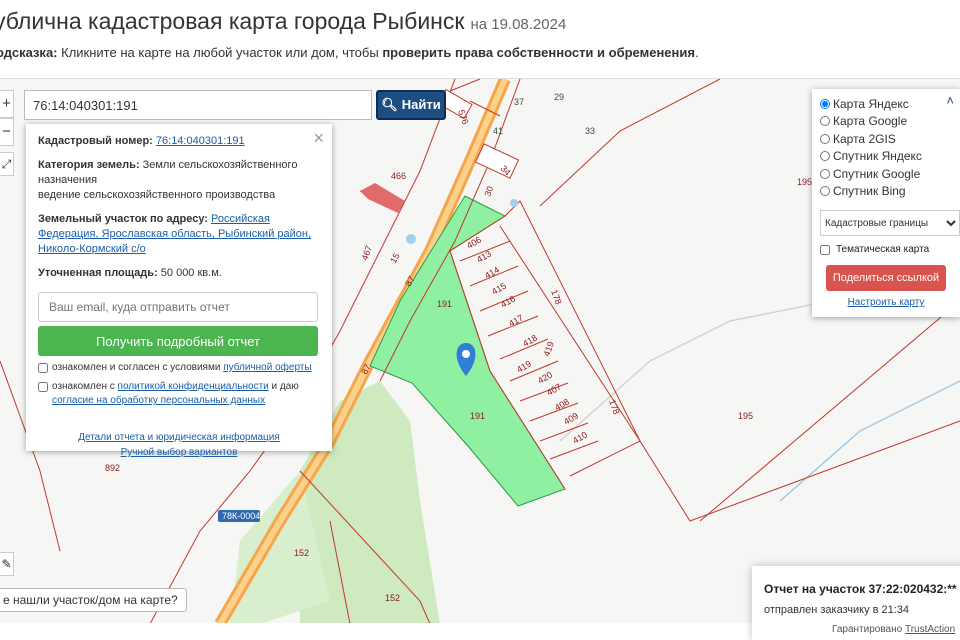 This screenshot has height=640, width=960. What do you see at coordinates (492, 273) in the screenshot?
I see `parcel-label: 414` at bounding box center [492, 273].